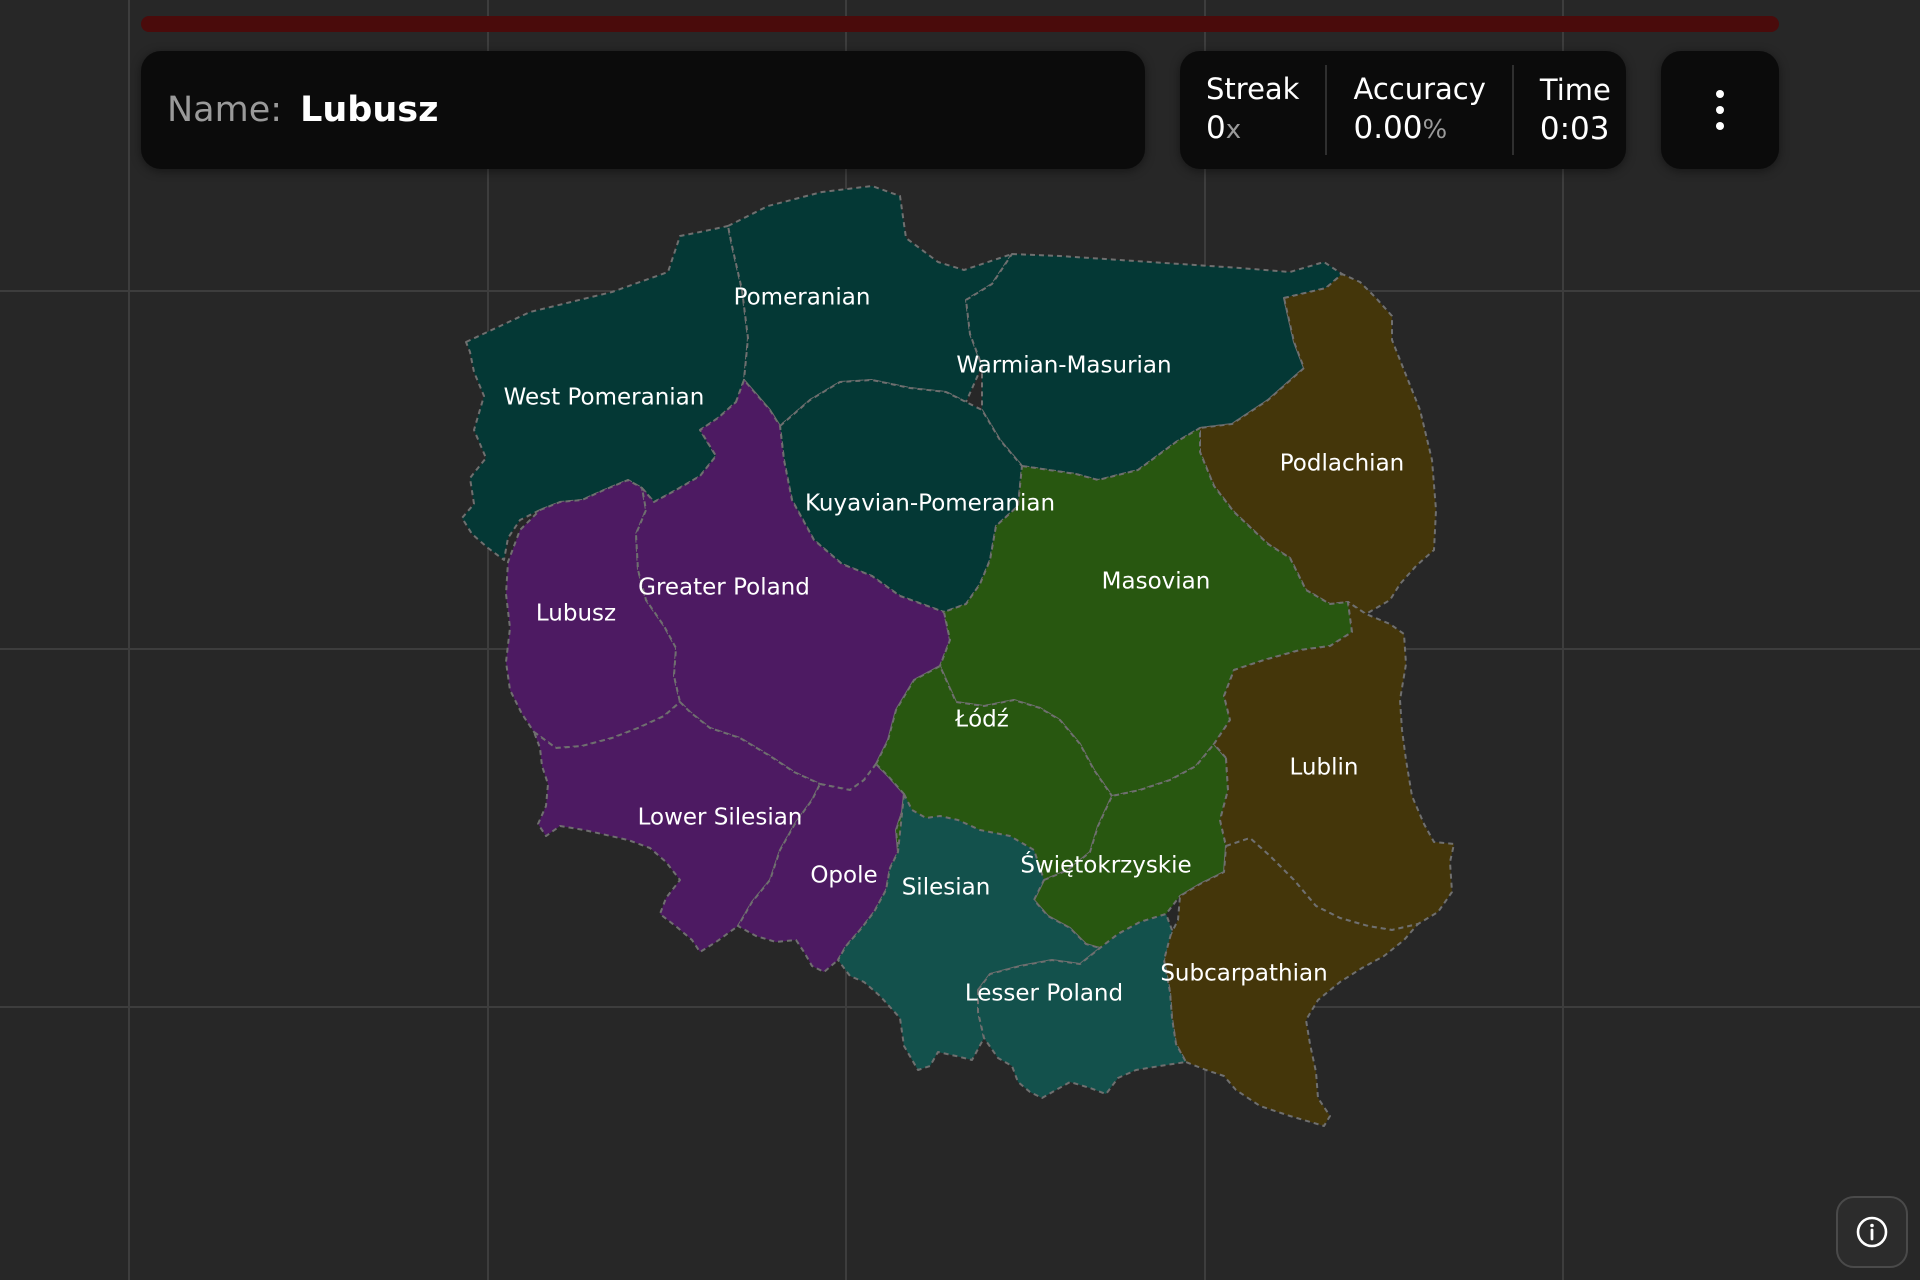  I want to click on info-icon, so click(1872, 1232).